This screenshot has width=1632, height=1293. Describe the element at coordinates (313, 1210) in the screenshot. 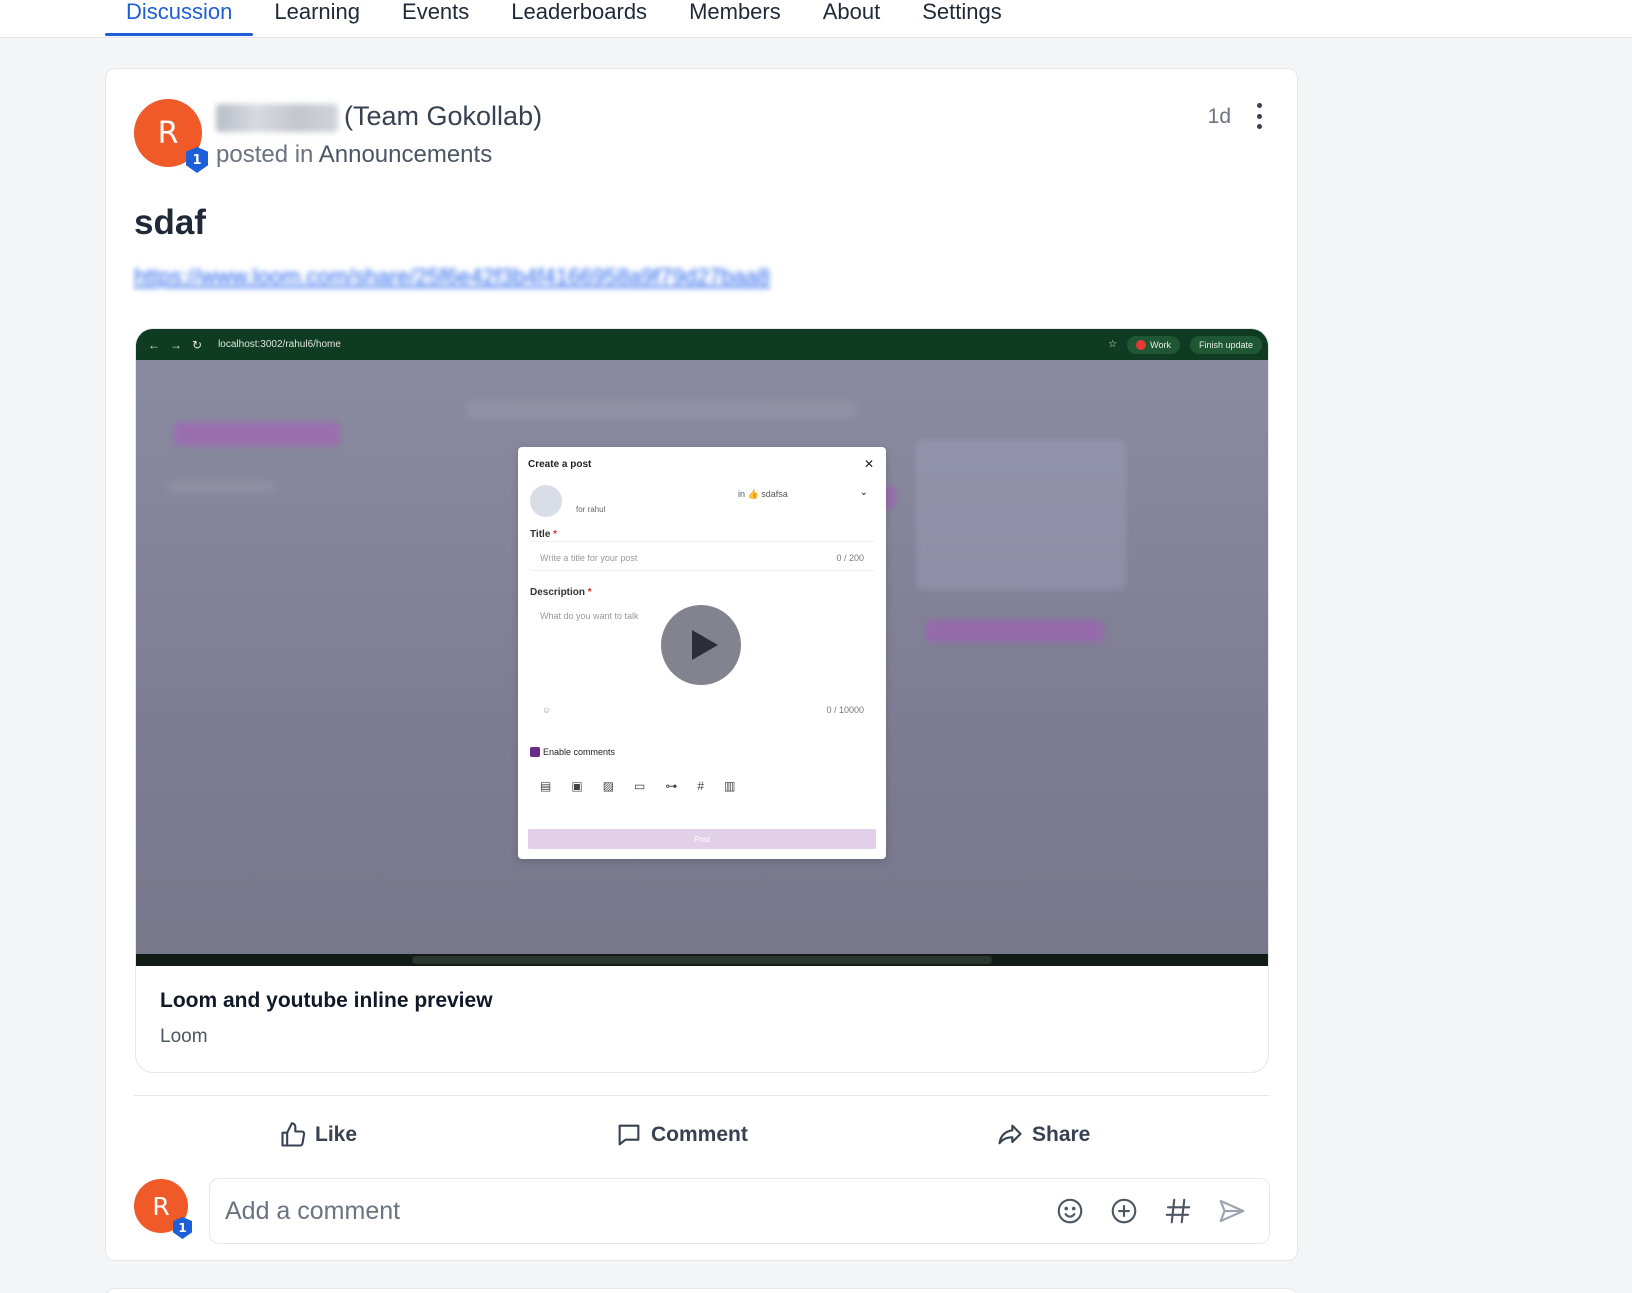

I see `comment-placeholder: Add a comment` at that location.